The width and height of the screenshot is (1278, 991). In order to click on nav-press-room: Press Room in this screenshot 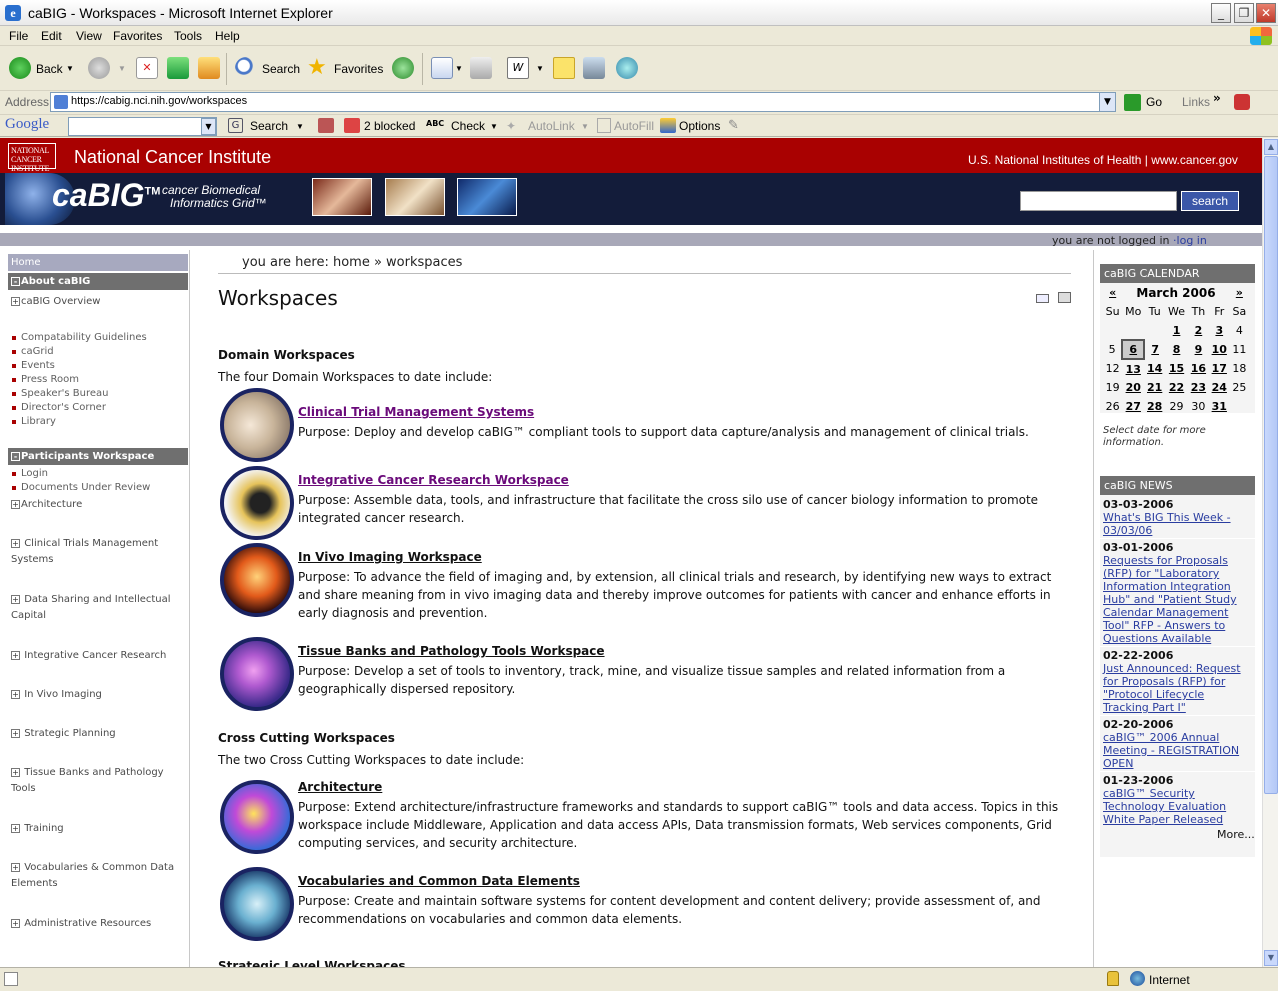, I will do `click(45, 379)`.